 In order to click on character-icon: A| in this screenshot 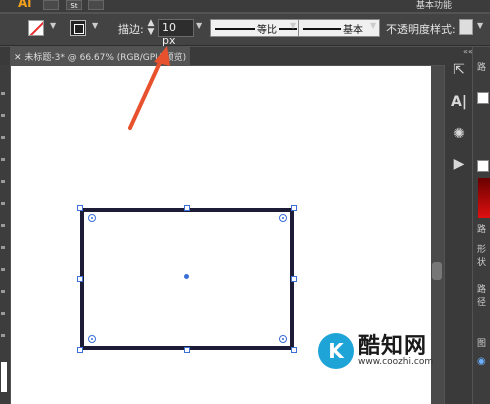, I will do `click(459, 102)`.